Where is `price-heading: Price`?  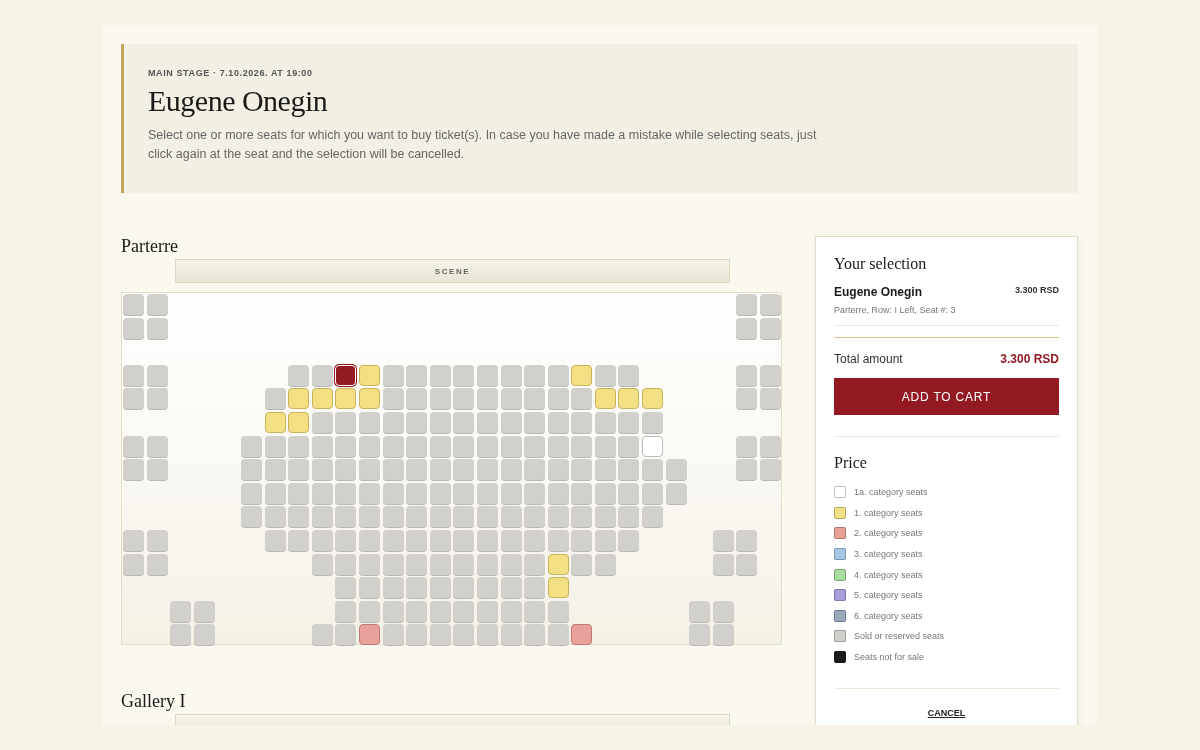 price-heading: Price is located at coordinates (851, 463).